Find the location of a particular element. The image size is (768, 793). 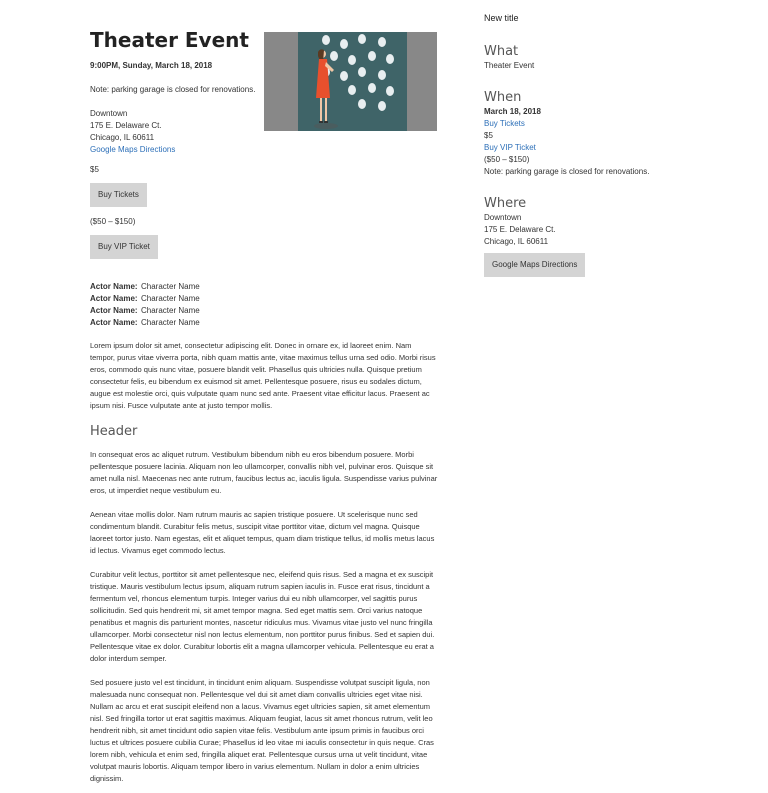

ticket-price: $5 is located at coordinates (94, 169).